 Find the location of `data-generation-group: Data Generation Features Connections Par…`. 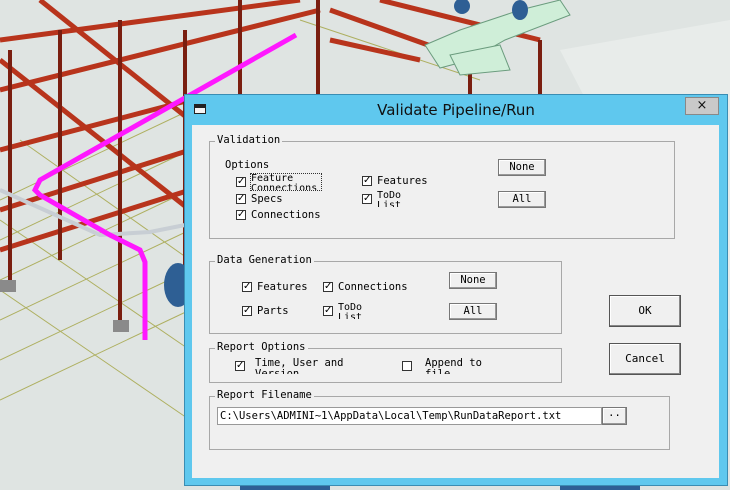

data-generation-group: Data Generation Features Connections Par… is located at coordinates (385, 294).